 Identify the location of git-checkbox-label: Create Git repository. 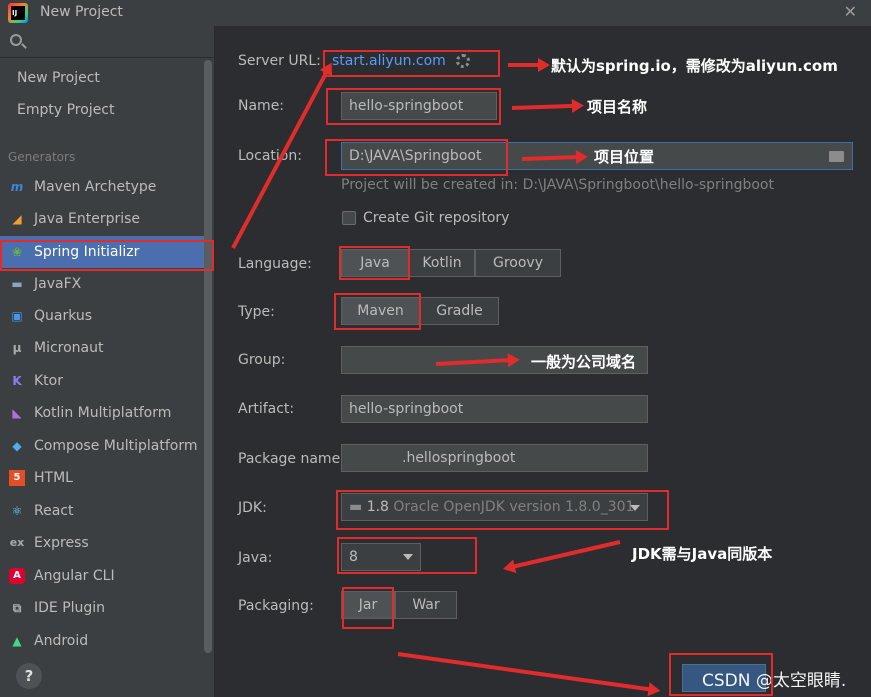
(436, 218).